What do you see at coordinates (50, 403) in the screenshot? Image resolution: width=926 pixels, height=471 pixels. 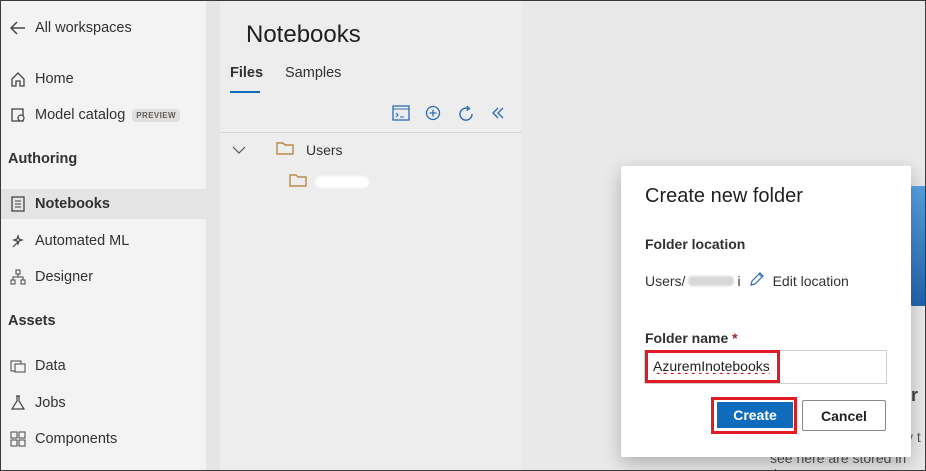 I see `nav-jobs-label: Jobs` at bounding box center [50, 403].